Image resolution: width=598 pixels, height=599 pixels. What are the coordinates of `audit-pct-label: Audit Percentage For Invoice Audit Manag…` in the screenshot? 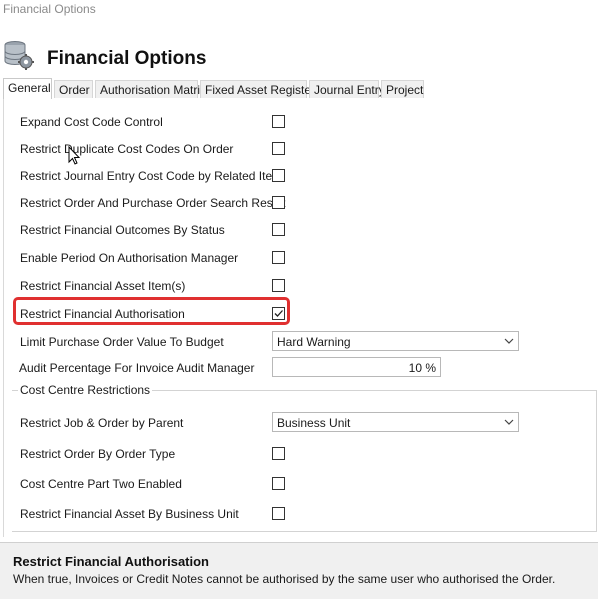 It's located at (137, 368).